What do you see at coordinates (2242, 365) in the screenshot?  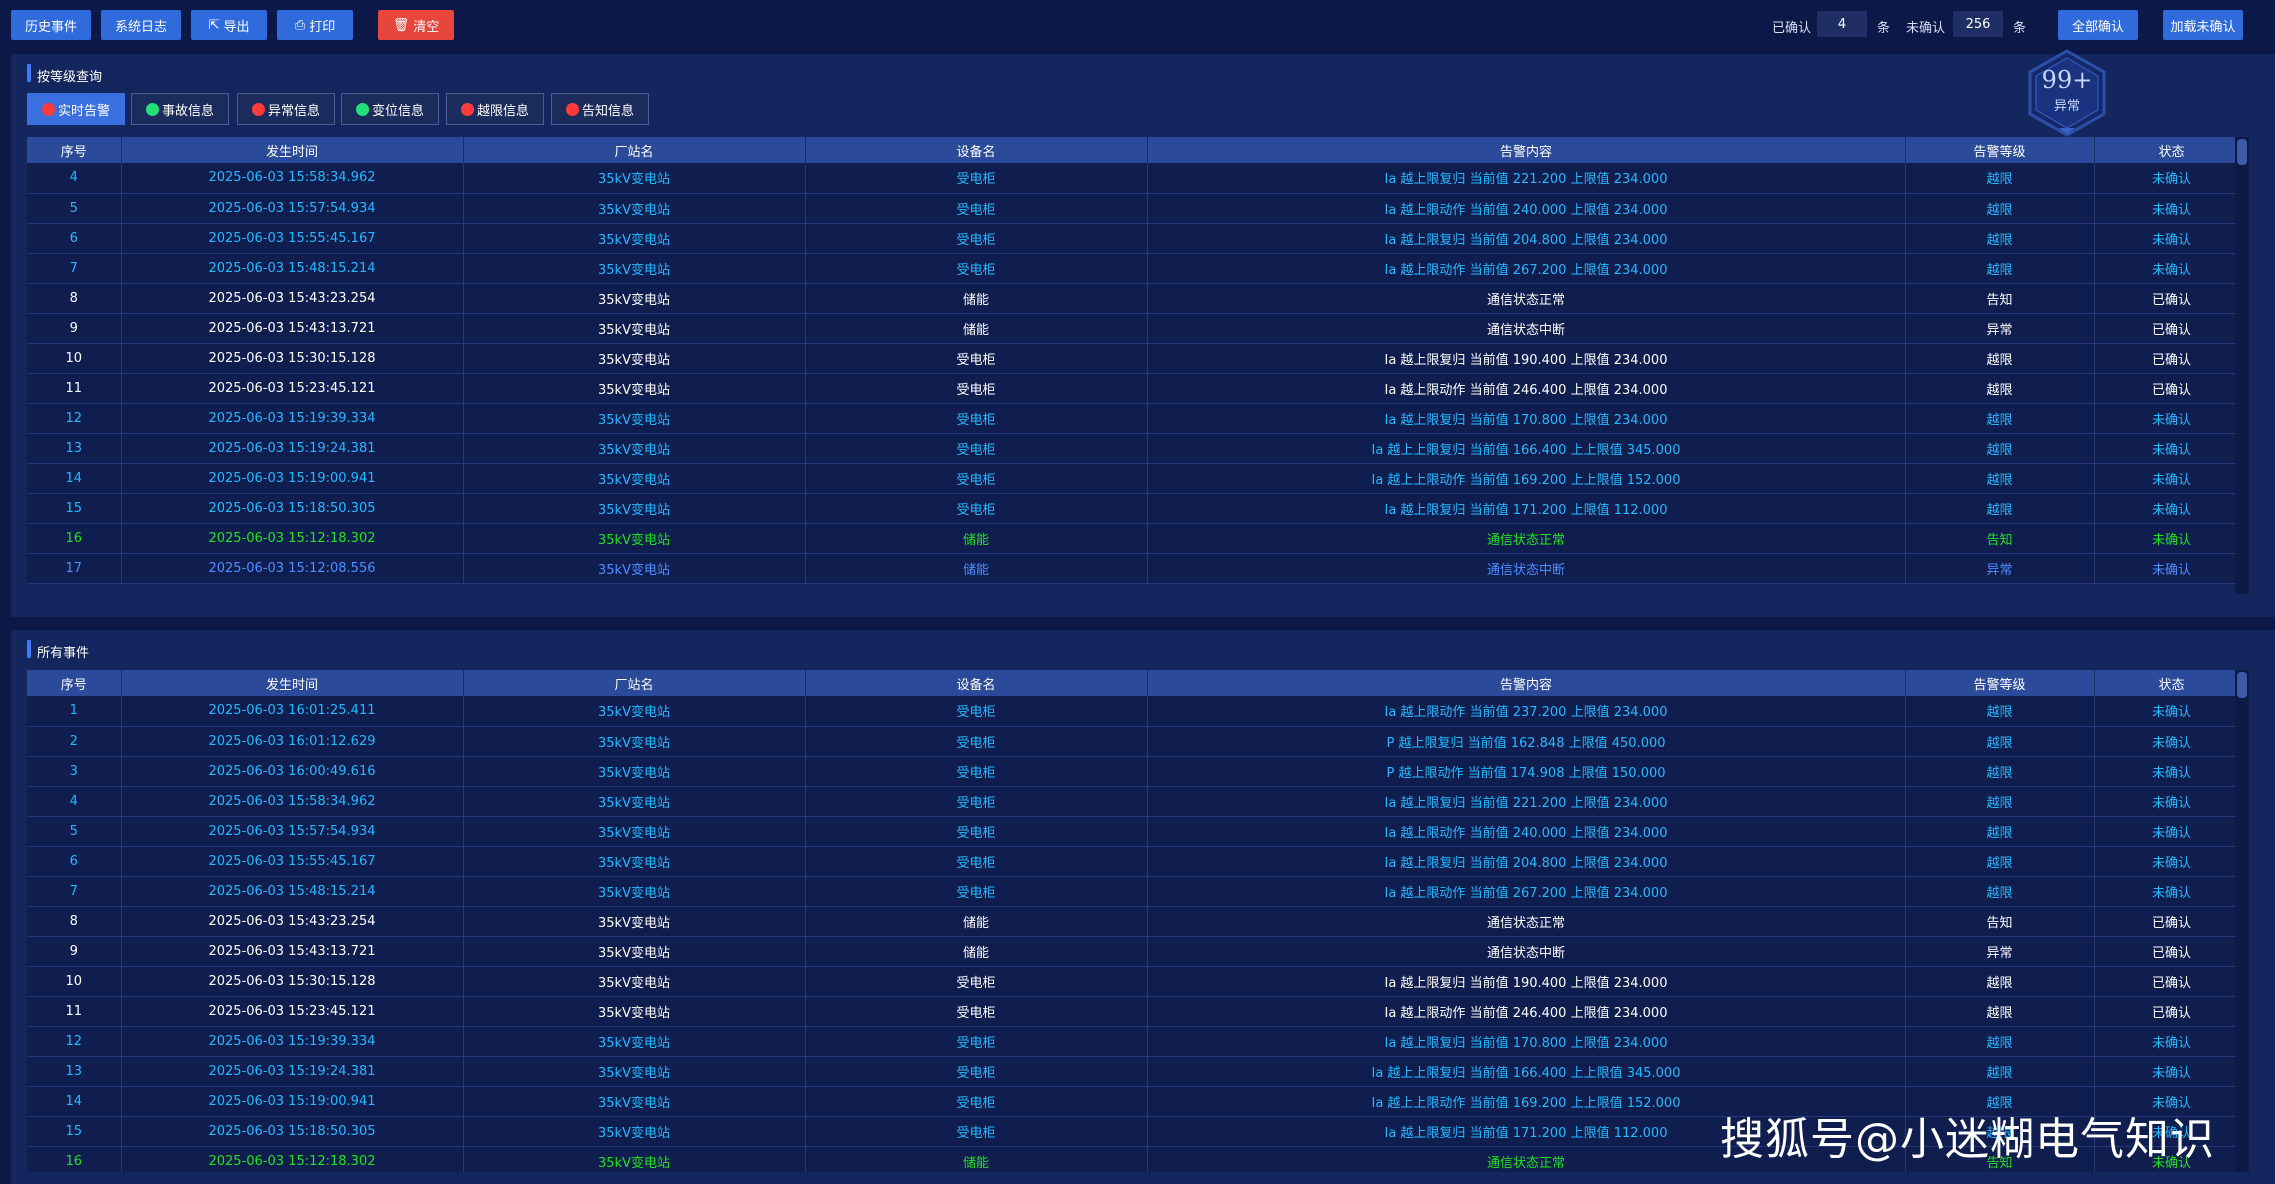 I see `table1-scrollbar` at bounding box center [2242, 365].